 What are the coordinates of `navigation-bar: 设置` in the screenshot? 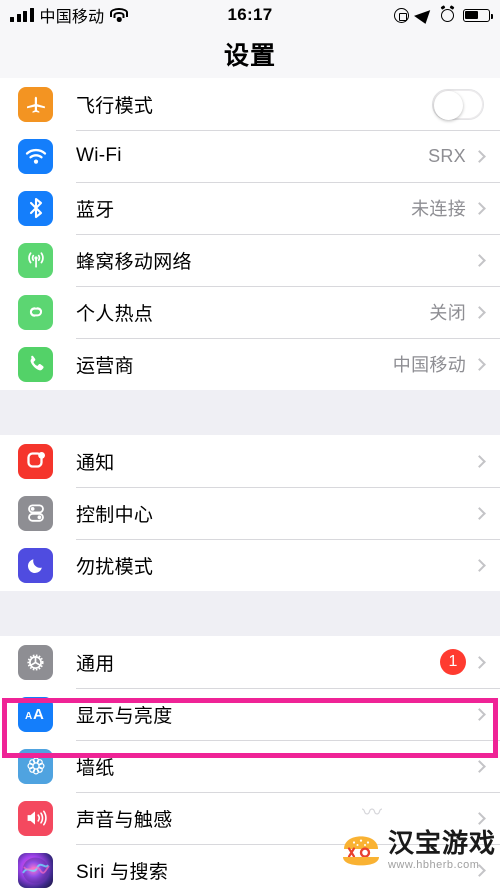 It's located at (250, 54).